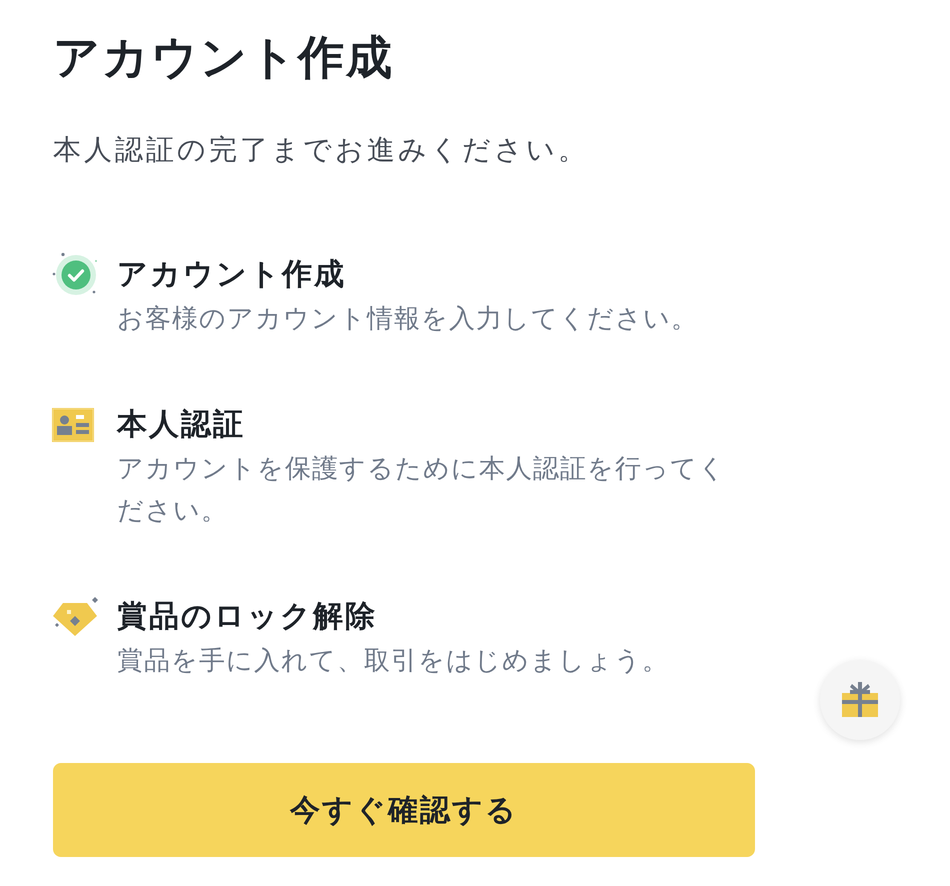 The image size is (950, 886). What do you see at coordinates (860, 700) in the screenshot?
I see `gift-icon` at bounding box center [860, 700].